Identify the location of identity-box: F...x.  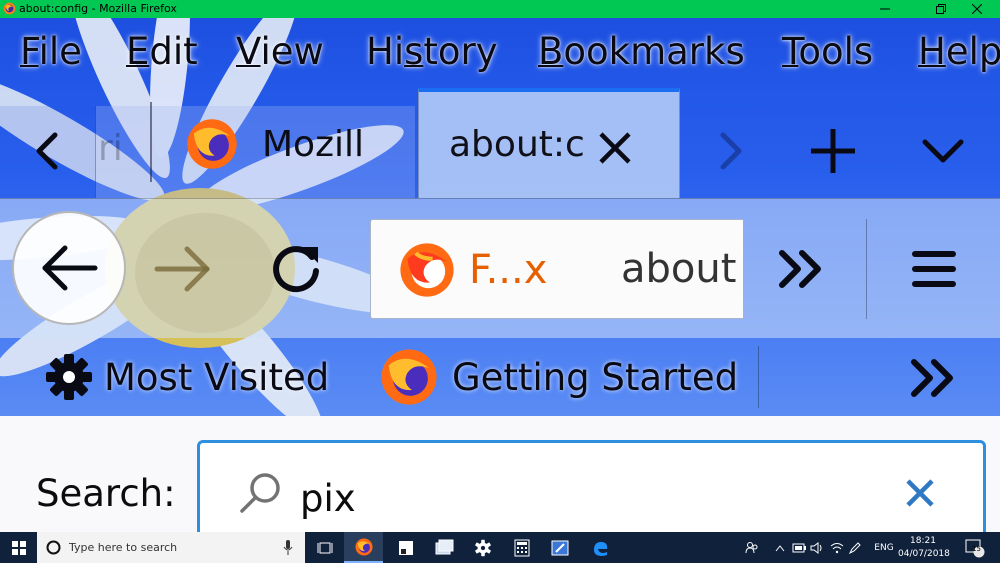
(459, 269).